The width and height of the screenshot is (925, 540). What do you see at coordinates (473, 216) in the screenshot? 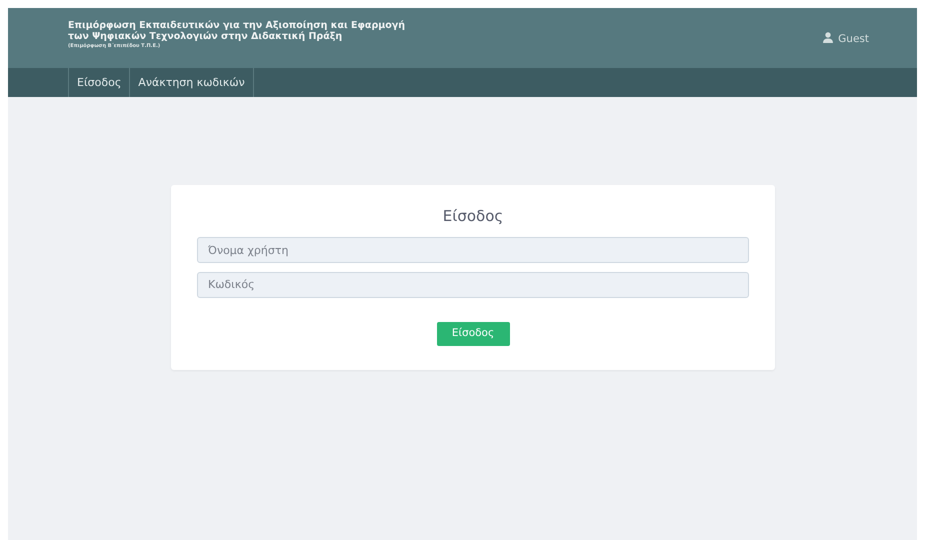
I see `login-title: Είσοδος` at bounding box center [473, 216].